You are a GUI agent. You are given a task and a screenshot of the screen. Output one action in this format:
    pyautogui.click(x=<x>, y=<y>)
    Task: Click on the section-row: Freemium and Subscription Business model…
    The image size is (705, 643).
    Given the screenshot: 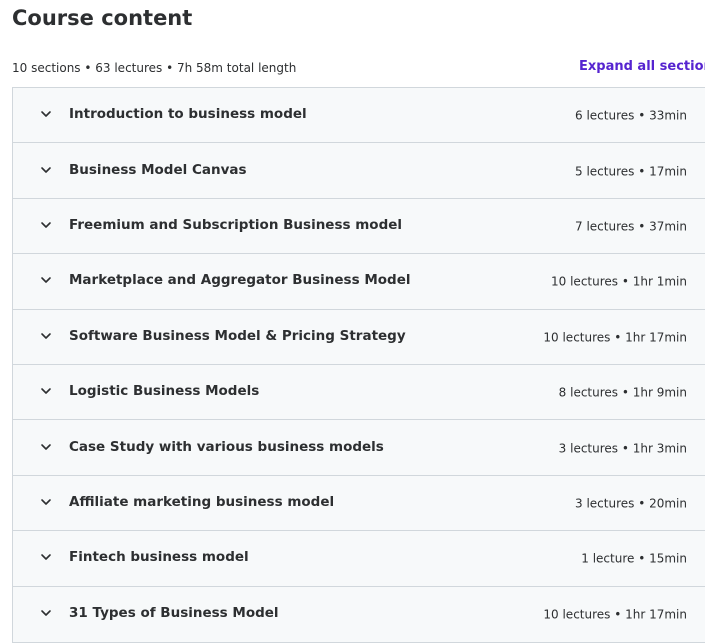 What is the action you would take?
    pyautogui.click(x=359, y=226)
    